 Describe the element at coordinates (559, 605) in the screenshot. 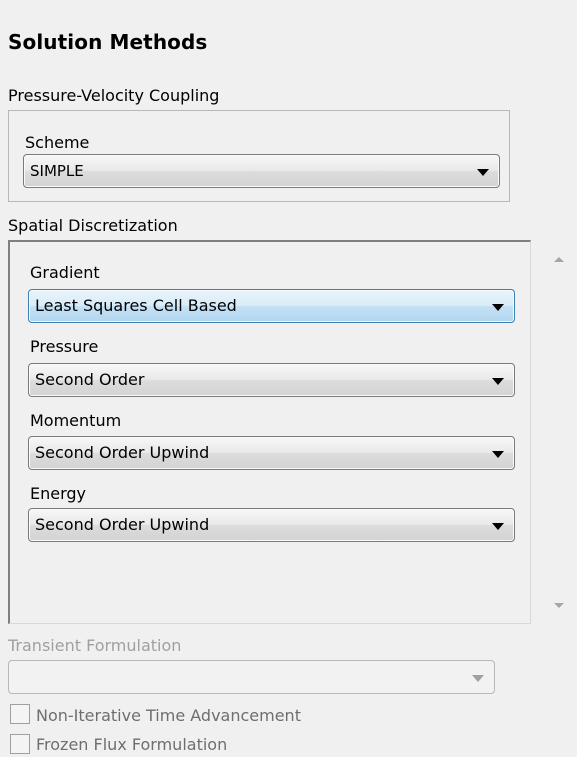

I see `scroll-down-icon` at that location.